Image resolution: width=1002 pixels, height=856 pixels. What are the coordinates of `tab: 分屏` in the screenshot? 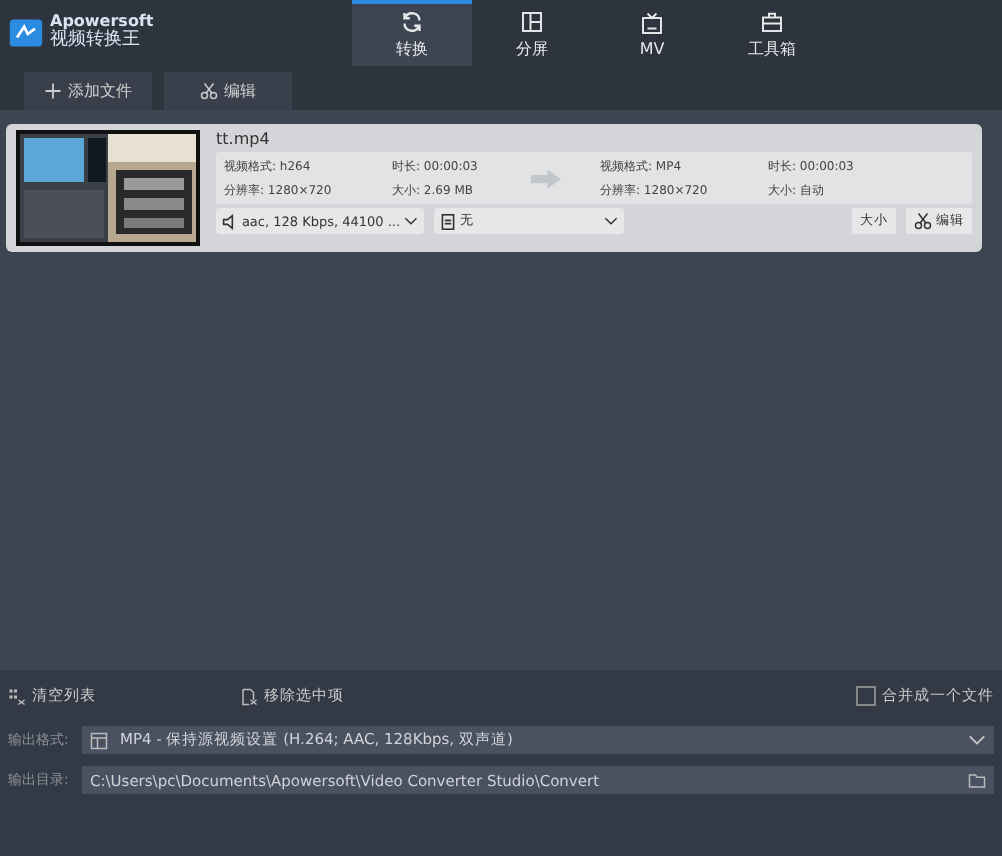 It's located at (532, 33).